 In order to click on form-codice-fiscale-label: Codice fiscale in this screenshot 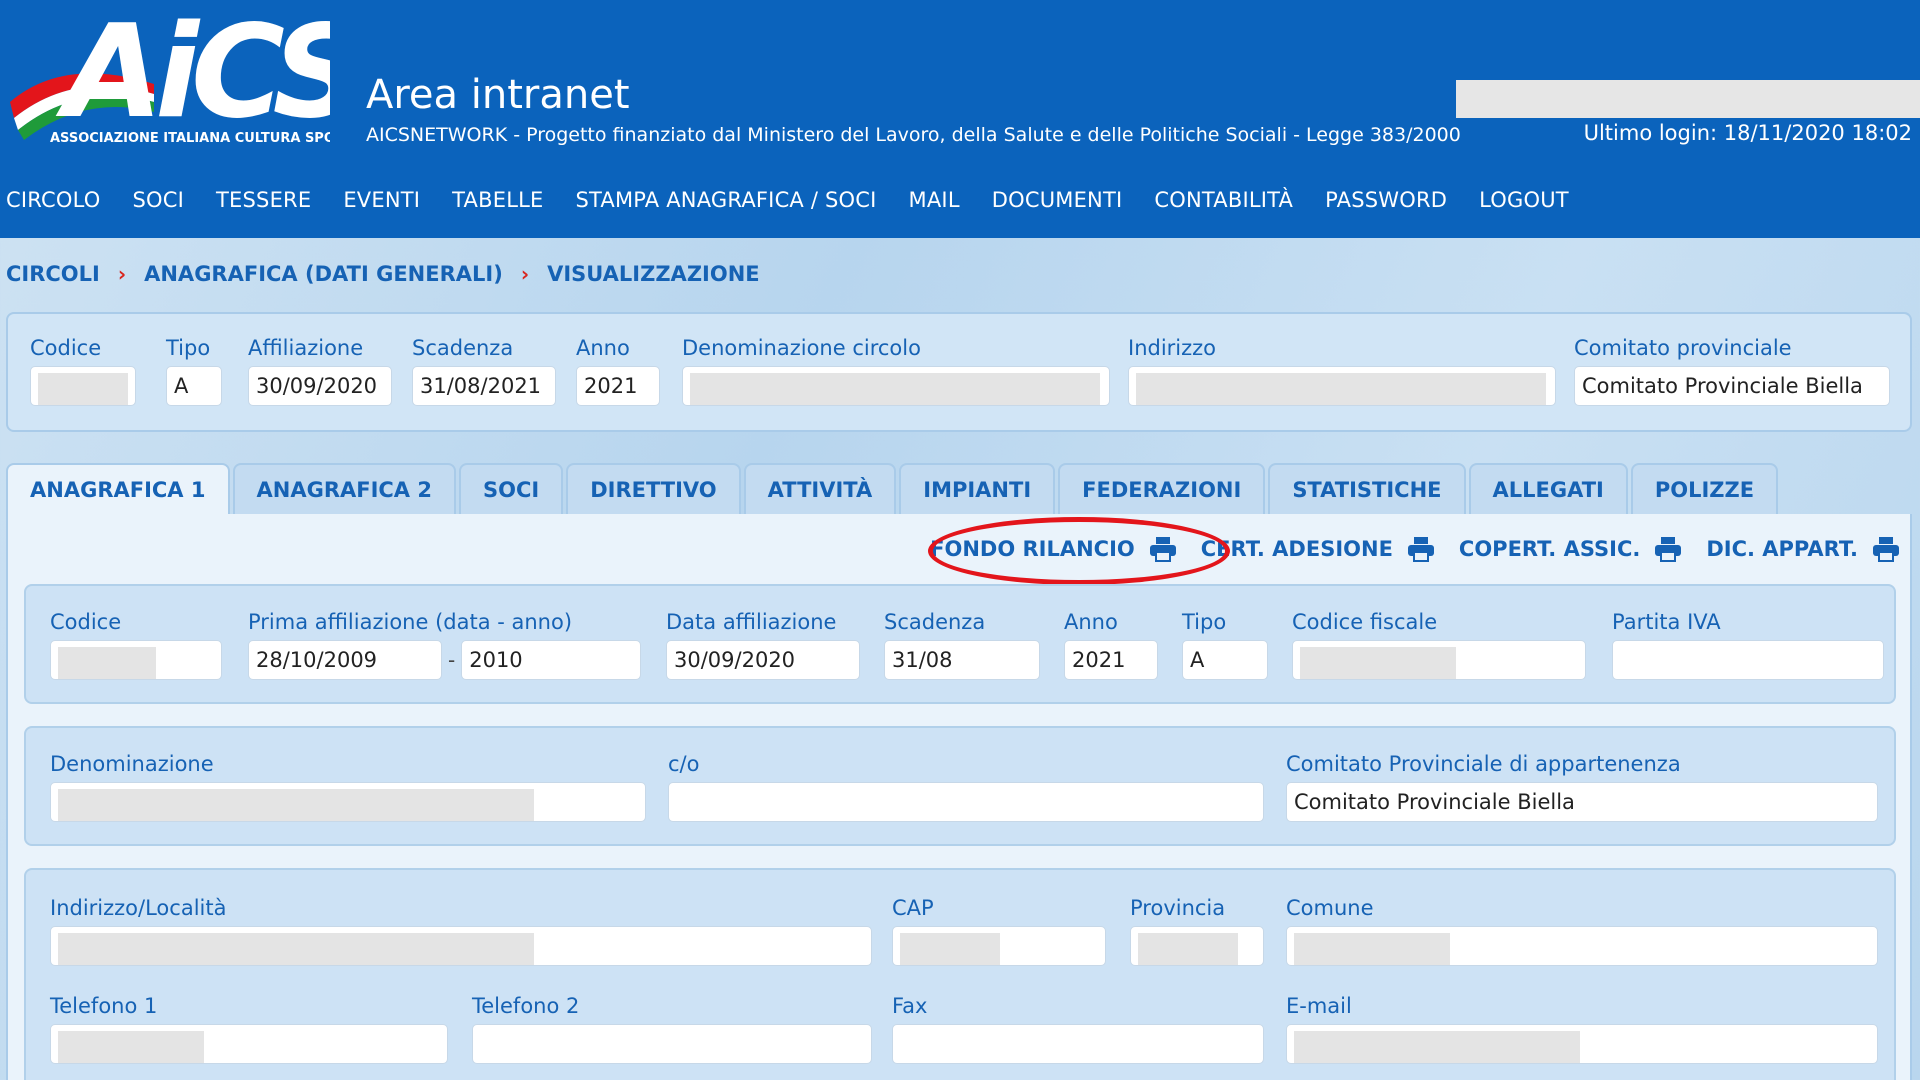, I will do `click(1365, 622)`.